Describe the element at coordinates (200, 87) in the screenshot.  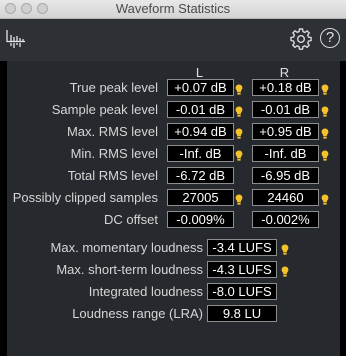
I see `left-channel-value: +0.07 dB` at that location.